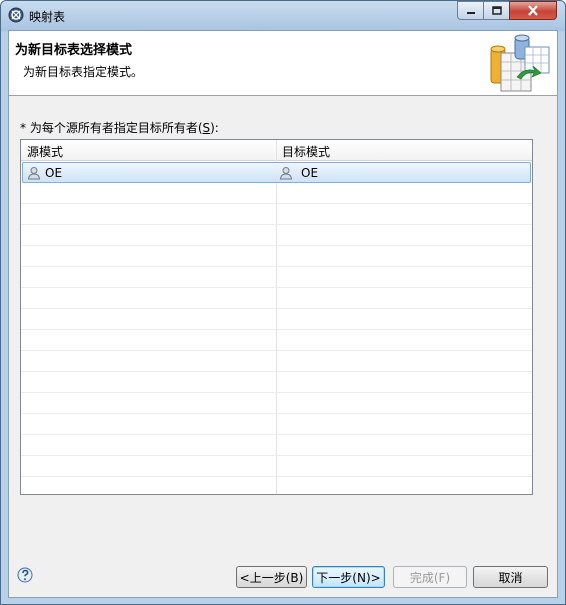 The image size is (566, 605). I want to click on target-schema-value: OE, so click(310, 173).